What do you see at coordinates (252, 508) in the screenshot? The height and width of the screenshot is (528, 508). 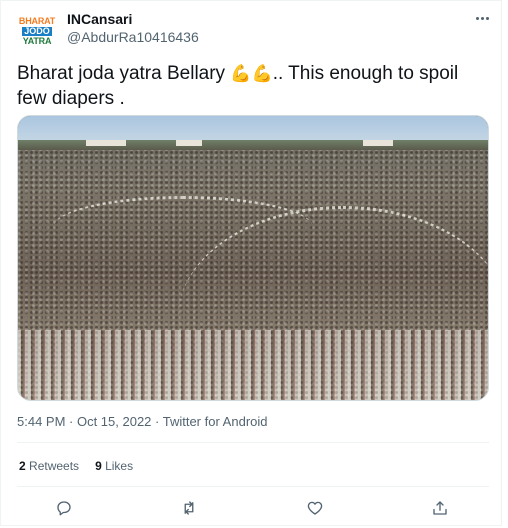 I see `tweet-actions-bar` at bounding box center [252, 508].